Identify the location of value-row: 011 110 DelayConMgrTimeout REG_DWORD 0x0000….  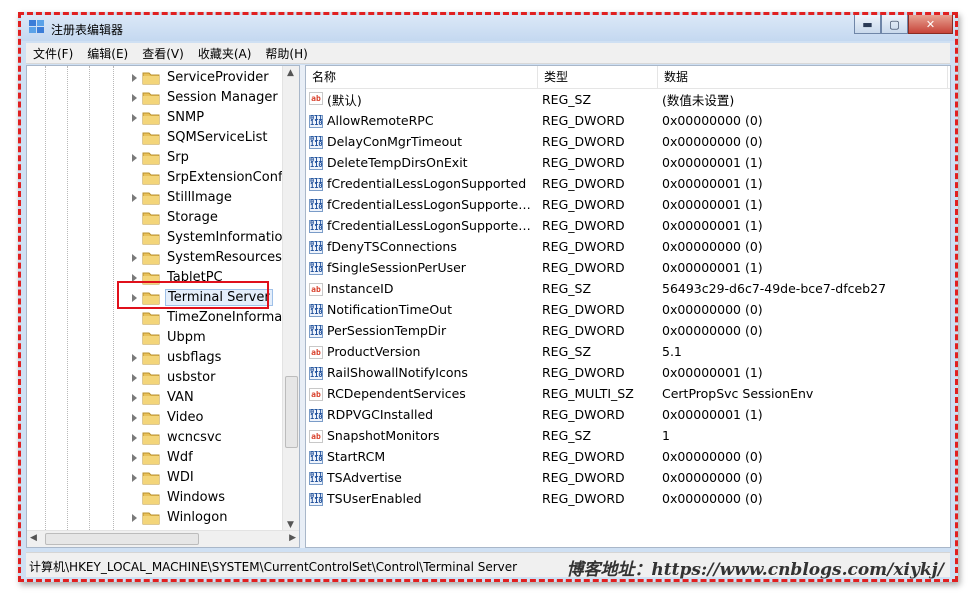
(628, 141).